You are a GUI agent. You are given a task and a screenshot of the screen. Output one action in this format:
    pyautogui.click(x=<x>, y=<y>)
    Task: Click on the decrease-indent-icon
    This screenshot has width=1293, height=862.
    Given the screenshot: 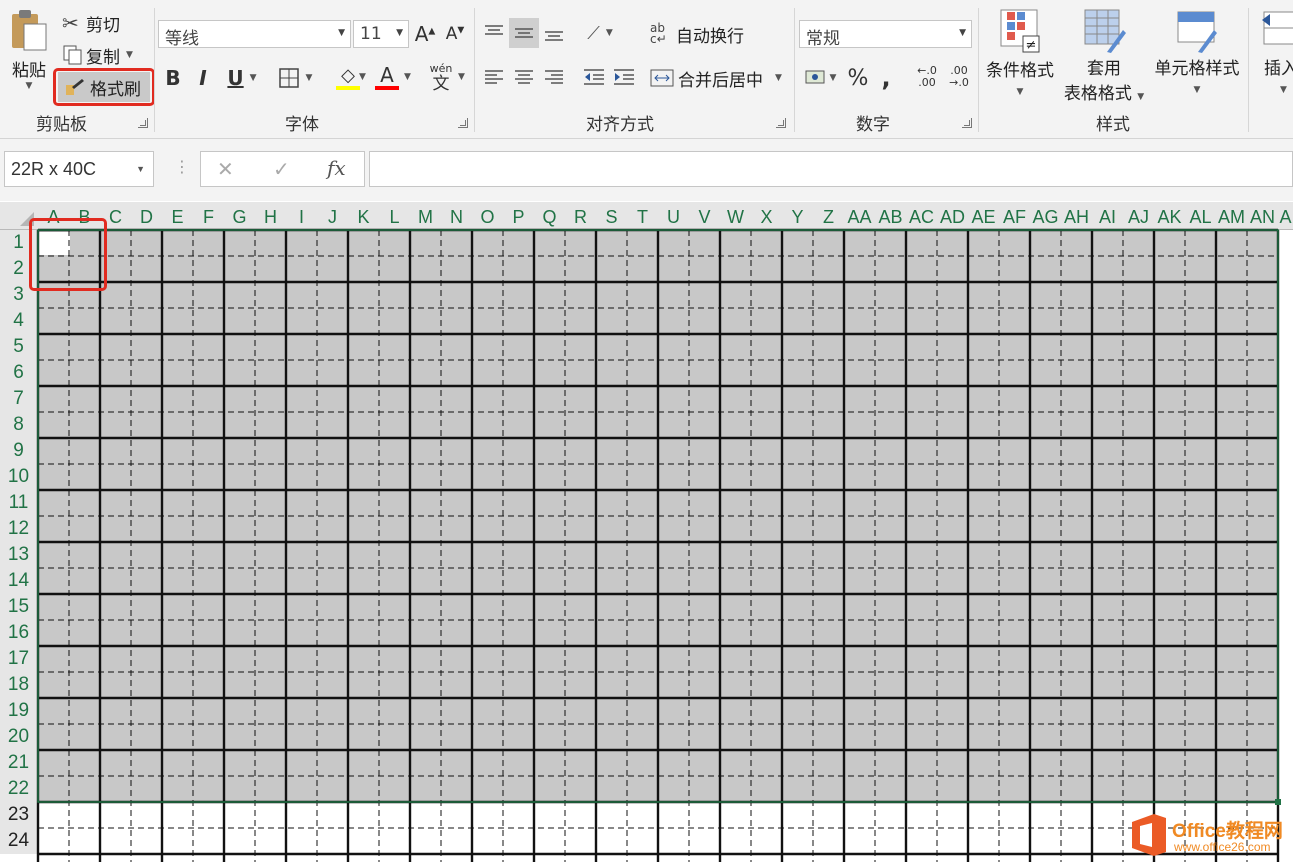 What is the action you would take?
    pyautogui.click(x=594, y=77)
    